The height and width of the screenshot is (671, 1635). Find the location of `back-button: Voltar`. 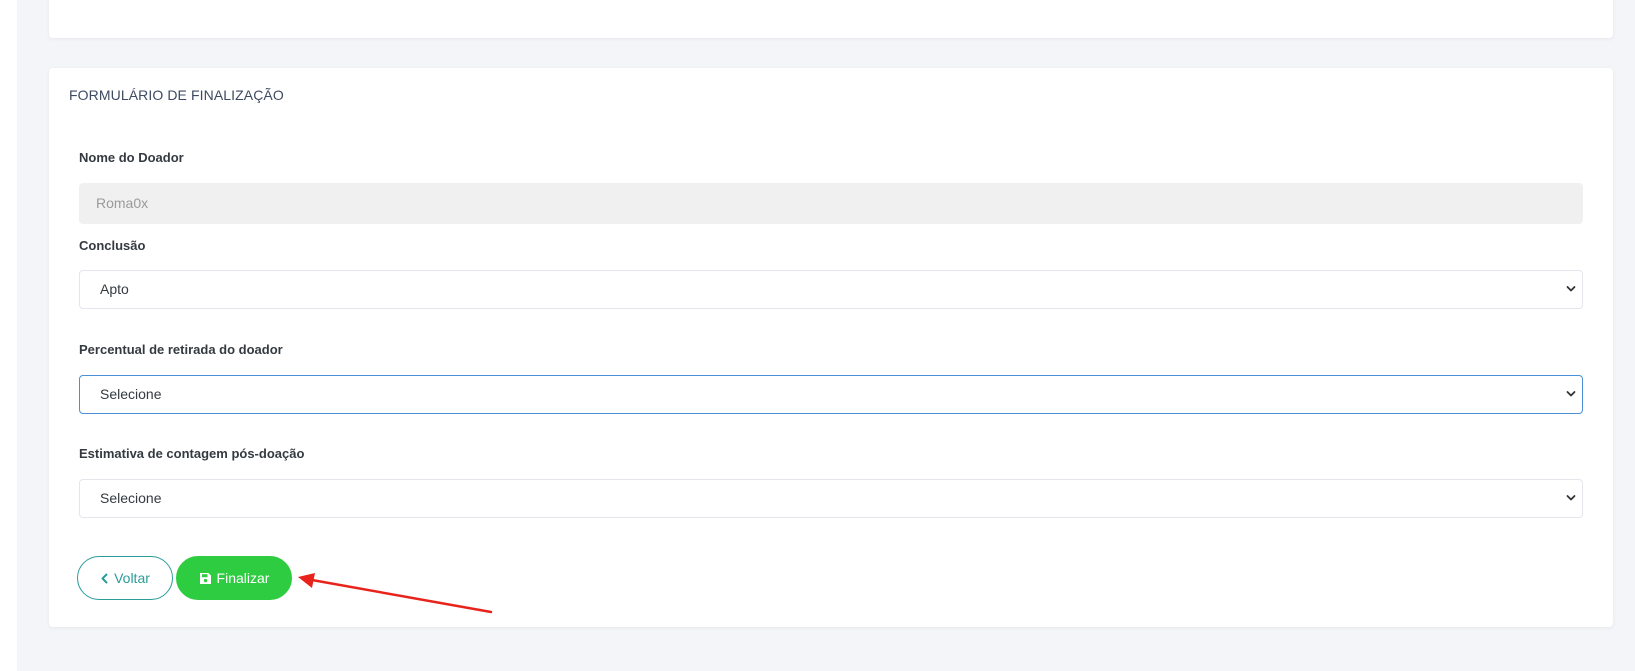

back-button: Voltar is located at coordinates (125, 578).